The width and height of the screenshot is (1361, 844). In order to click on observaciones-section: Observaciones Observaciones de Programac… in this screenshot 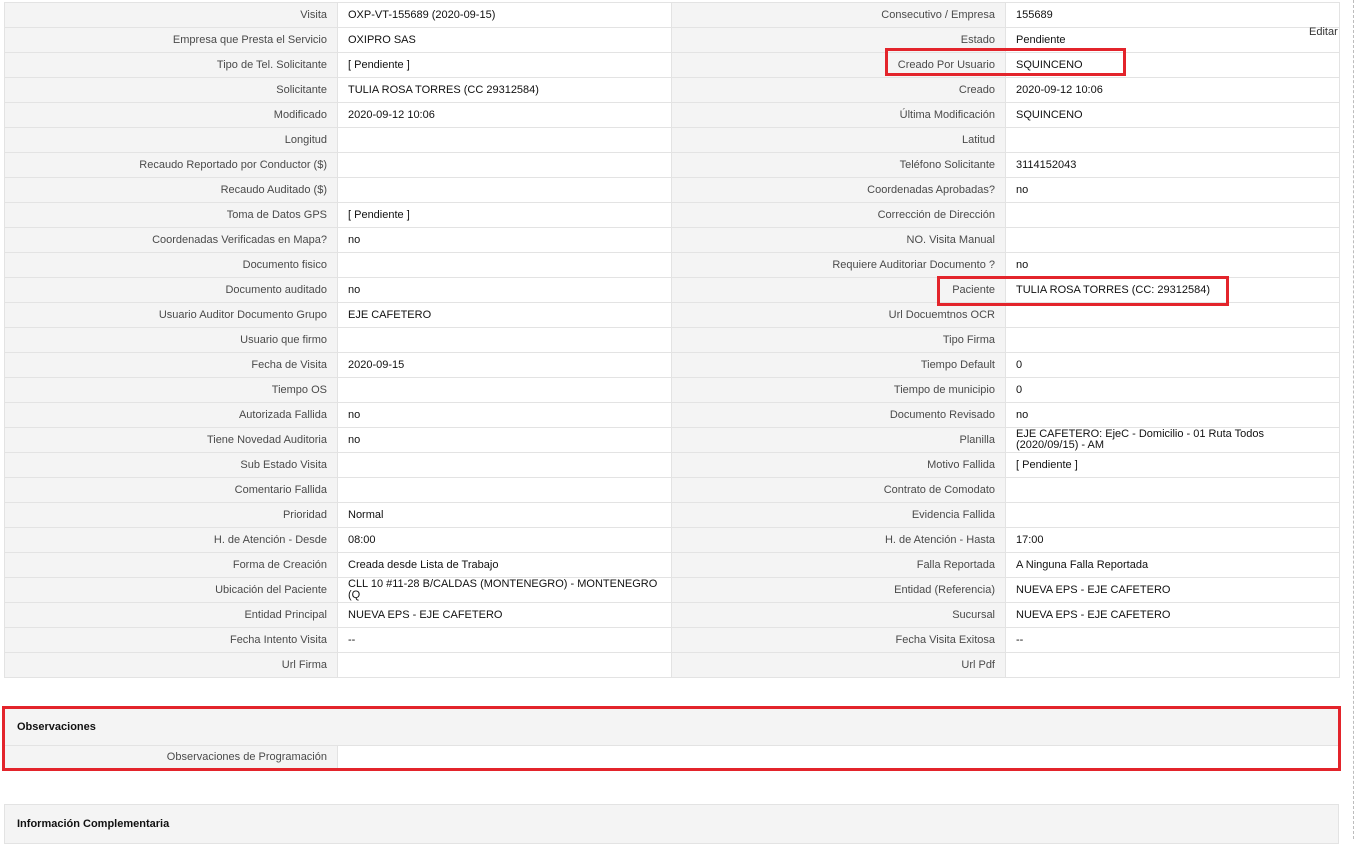, I will do `click(671, 739)`.